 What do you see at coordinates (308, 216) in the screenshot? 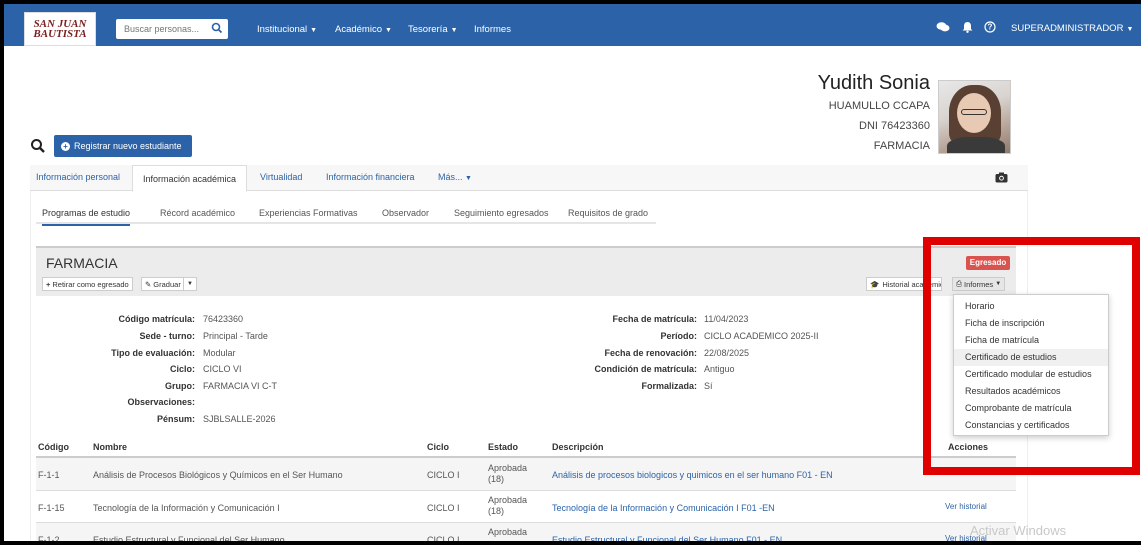
I see `subtab-experiencias: Experiencias Formativas` at bounding box center [308, 216].